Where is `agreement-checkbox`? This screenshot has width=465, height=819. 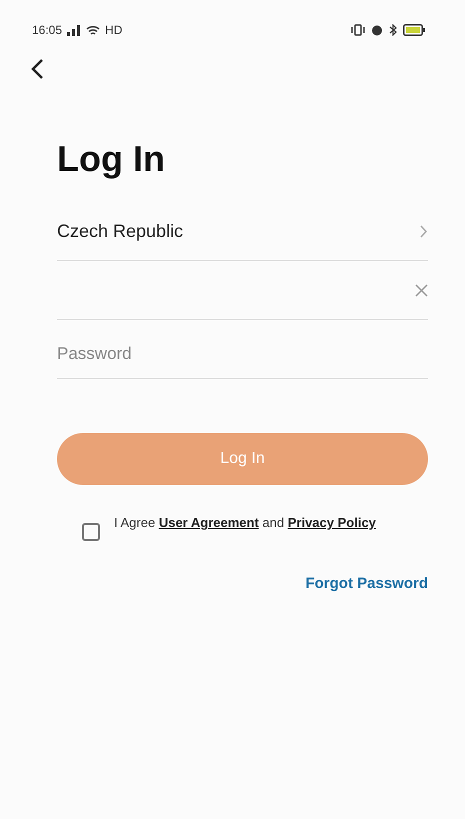
agreement-checkbox is located at coordinates (91, 532).